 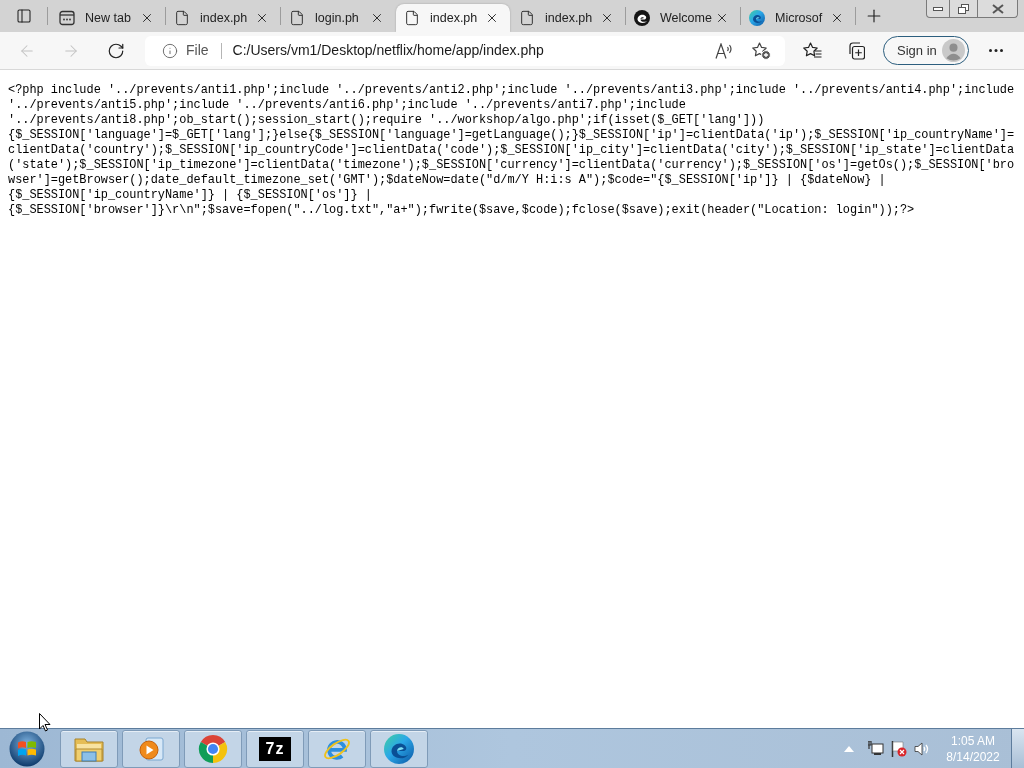 I want to click on browser-tab: Microsof, so click(x=798, y=18).